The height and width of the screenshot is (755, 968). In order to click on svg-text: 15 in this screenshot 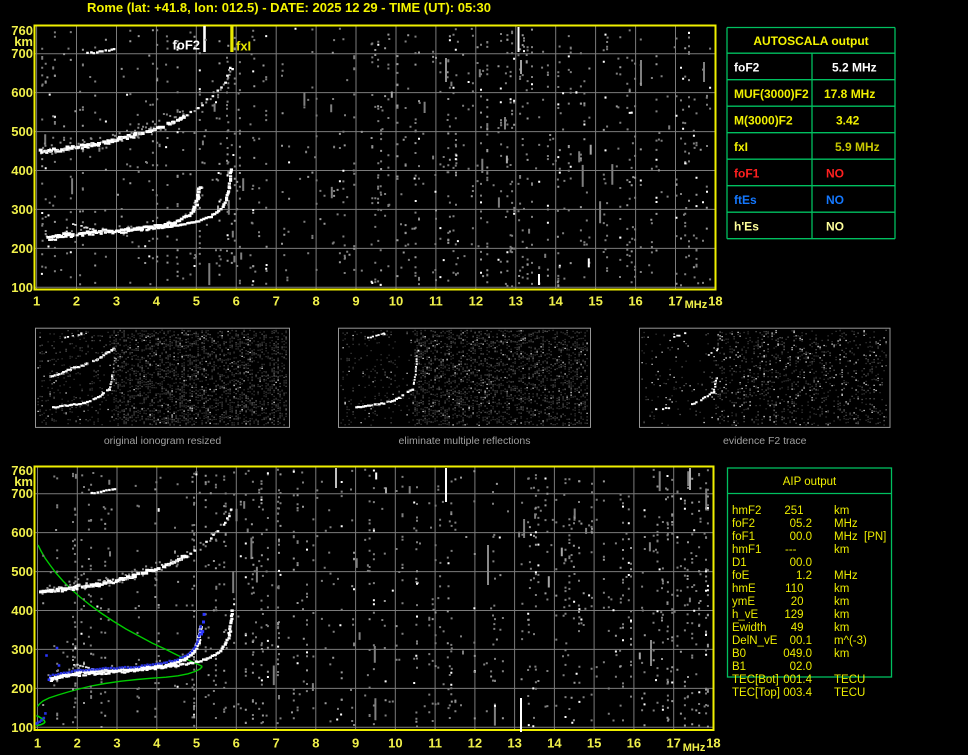, I will do `click(594, 743)`.